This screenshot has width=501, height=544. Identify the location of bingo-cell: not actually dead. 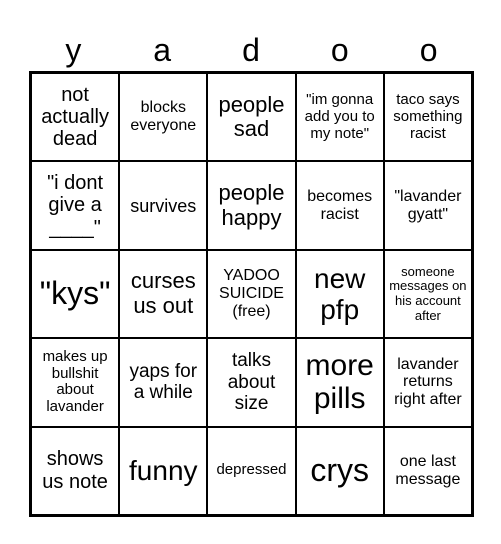
(75, 117).